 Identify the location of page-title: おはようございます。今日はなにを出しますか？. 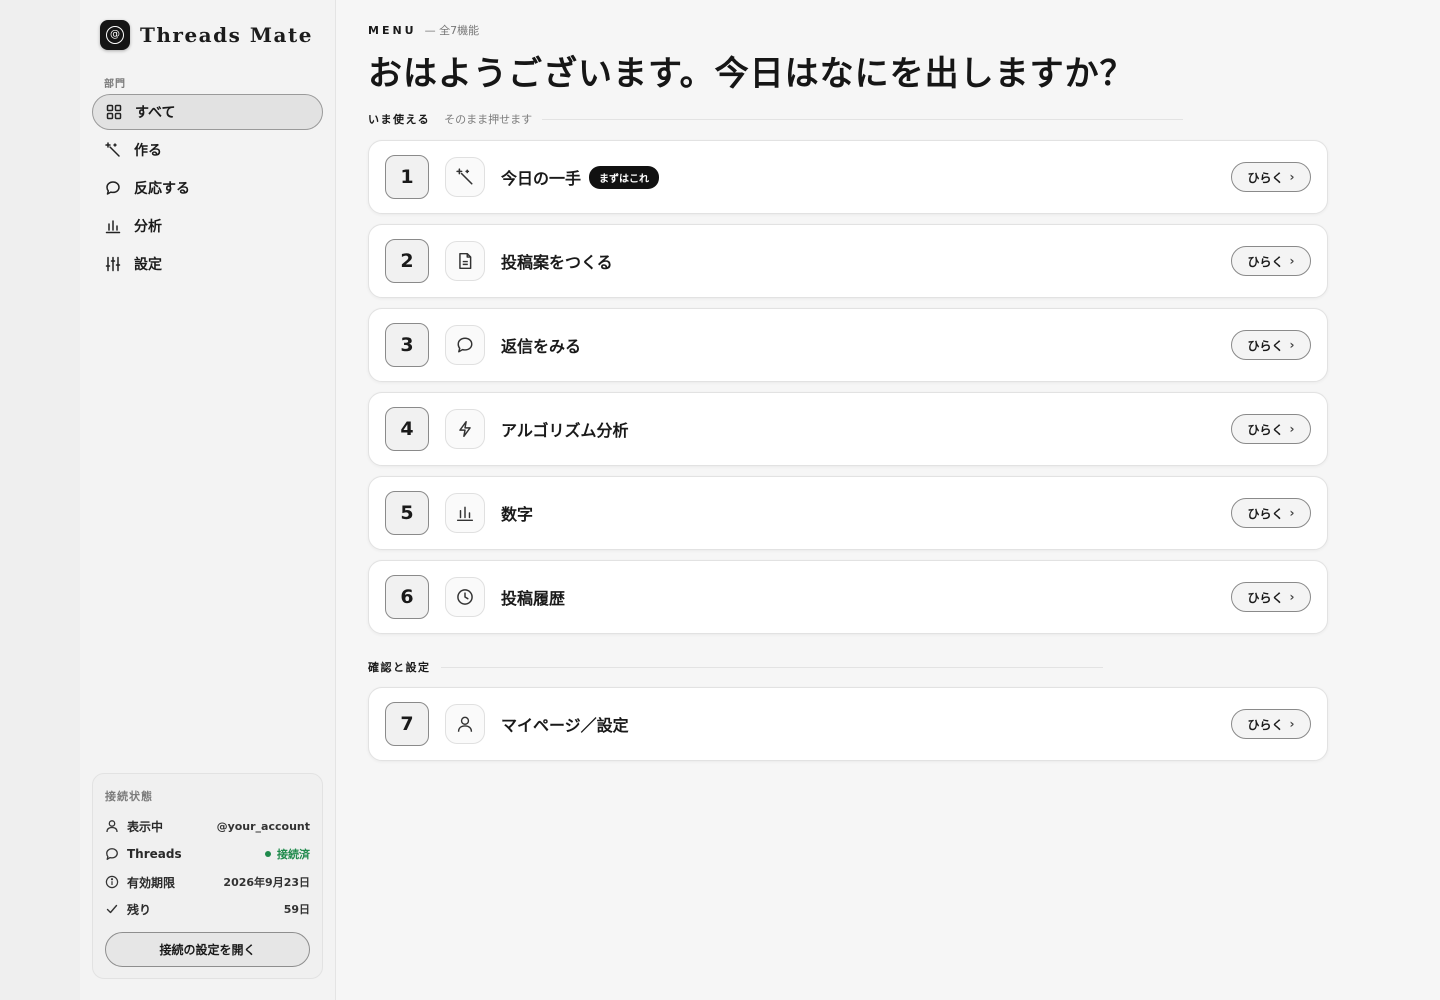
(751, 74).